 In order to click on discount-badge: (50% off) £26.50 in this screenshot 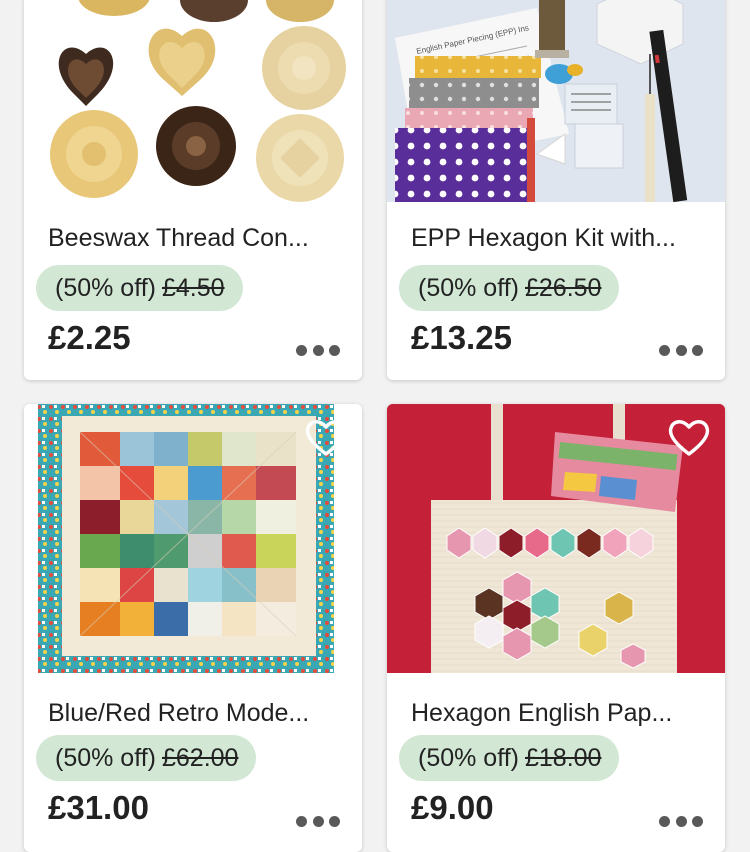, I will do `click(509, 288)`.